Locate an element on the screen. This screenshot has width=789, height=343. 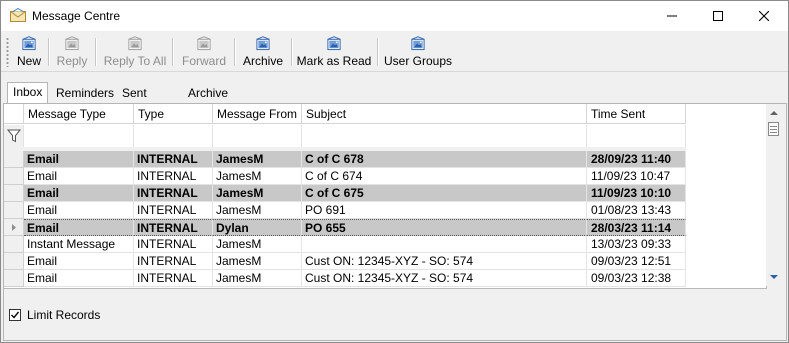
cell-subject: C of C 675 is located at coordinates (444, 193).